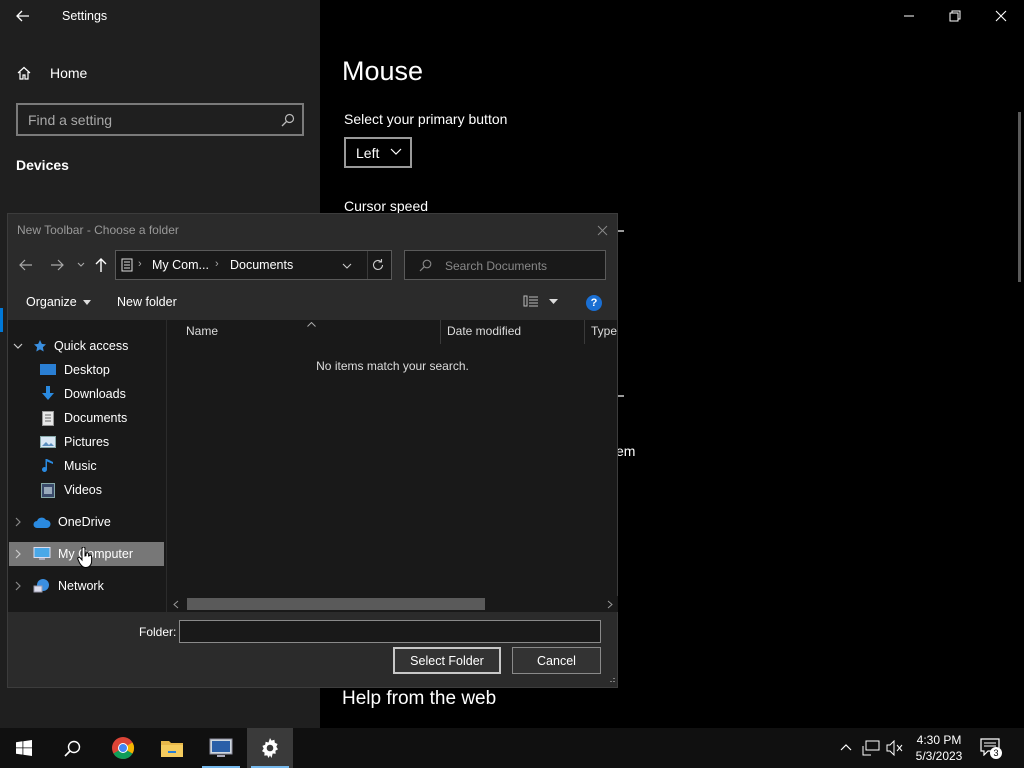  I want to click on folder-input, so click(390, 631).